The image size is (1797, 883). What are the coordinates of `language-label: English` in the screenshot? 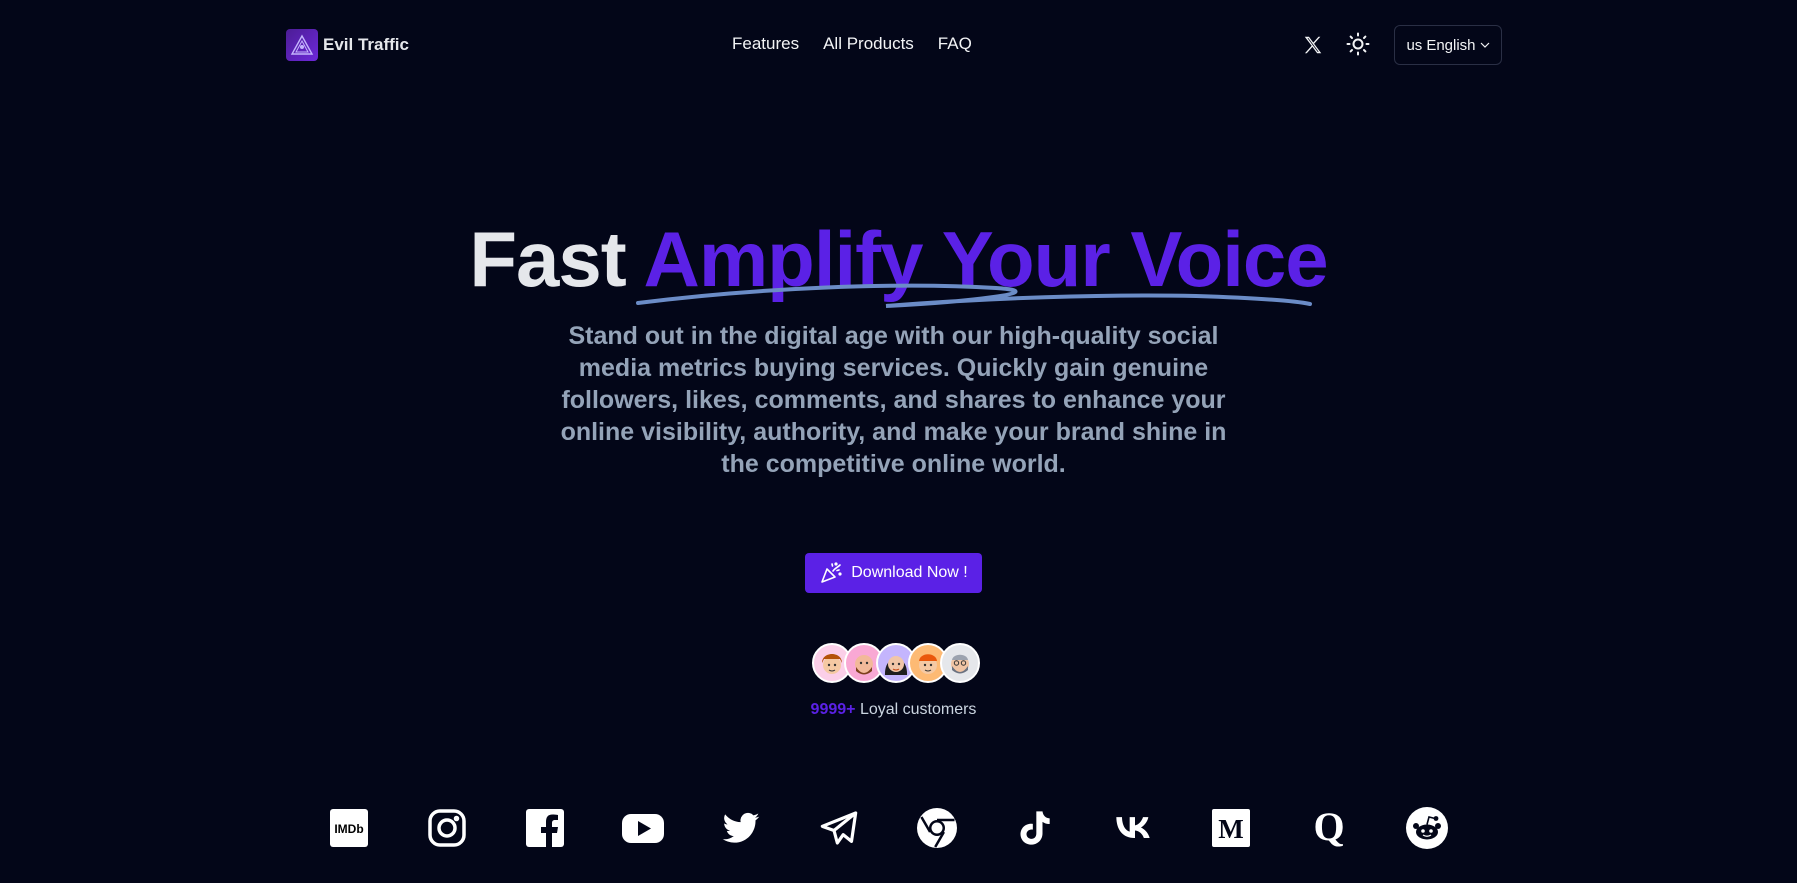 It's located at (1451, 45).